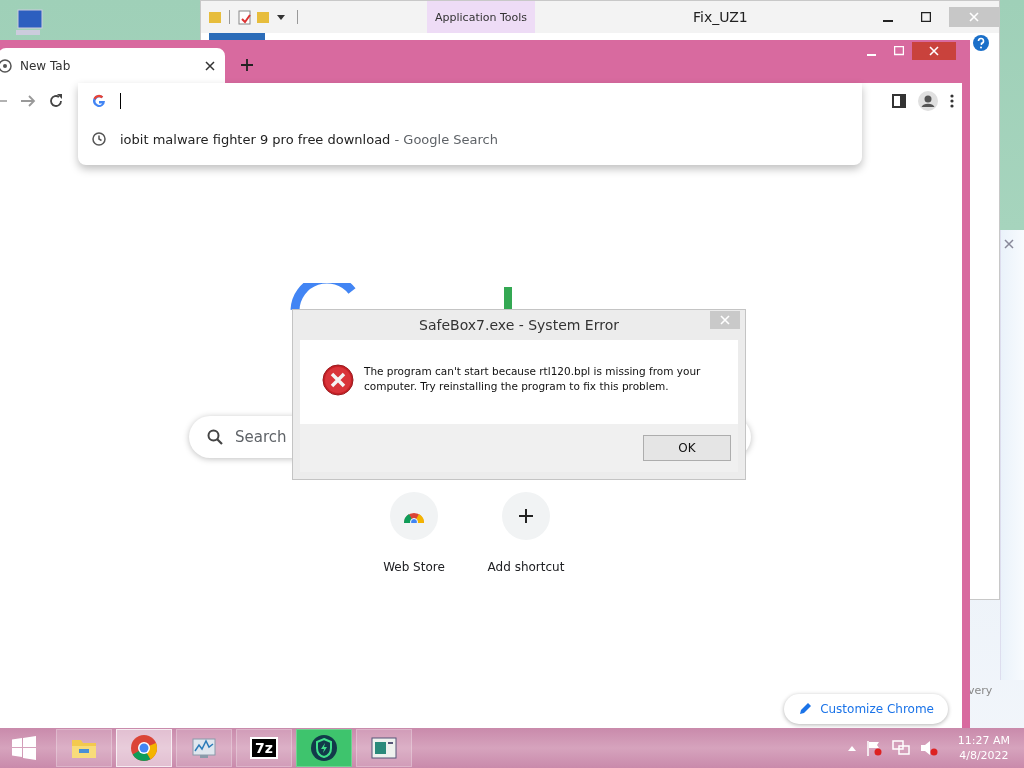  What do you see at coordinates (519, 325) in the screenshot?
I see `dialog-title: SafeBox7.exe - System Error` at bounding box center [519, 325].